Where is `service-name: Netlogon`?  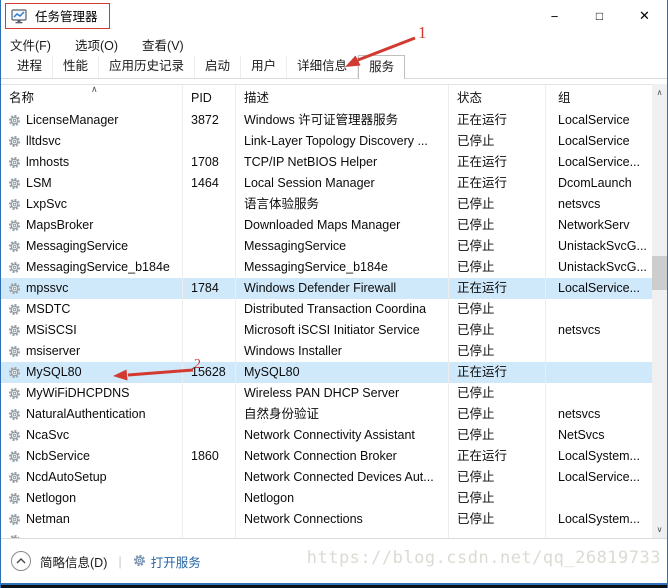 service-name: Netlogon is located at coordinates (51, 498).